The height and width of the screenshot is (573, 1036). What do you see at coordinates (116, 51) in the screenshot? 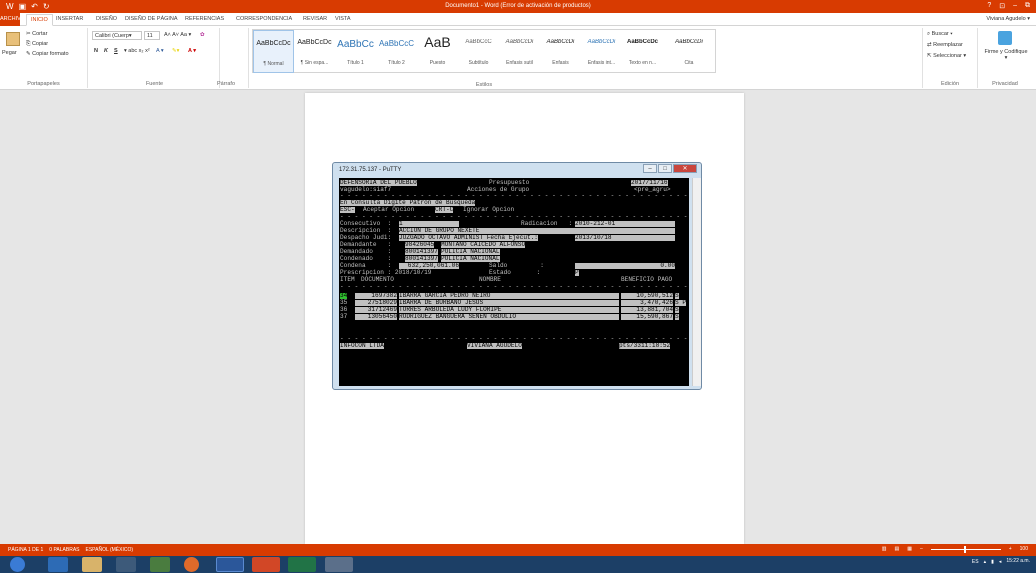
I see `underline-button: S` at bounding box center [116, 51].